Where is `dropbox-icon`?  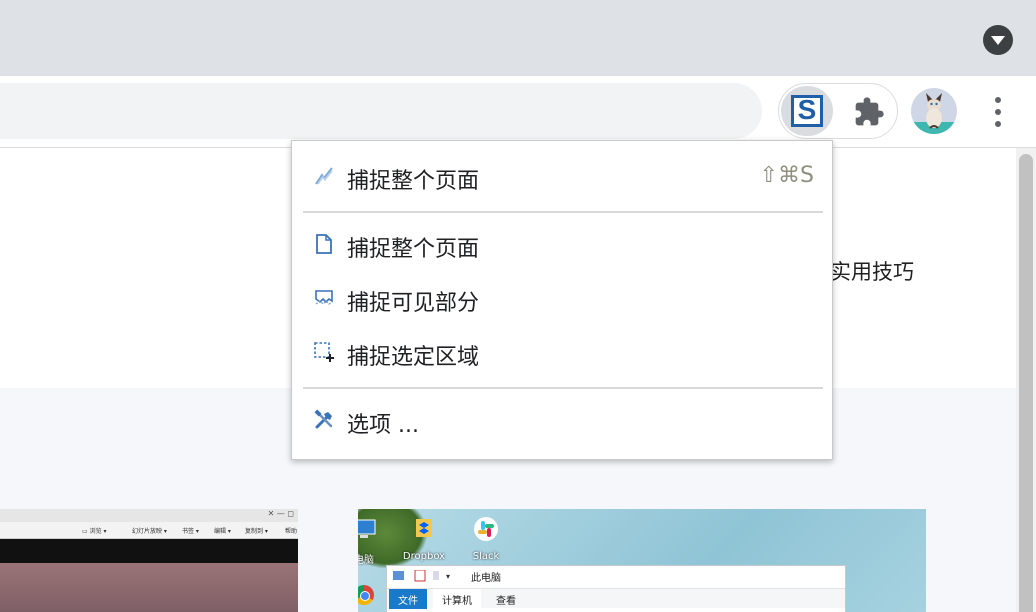 dropbox-icon is located at coordinates (424, 528).